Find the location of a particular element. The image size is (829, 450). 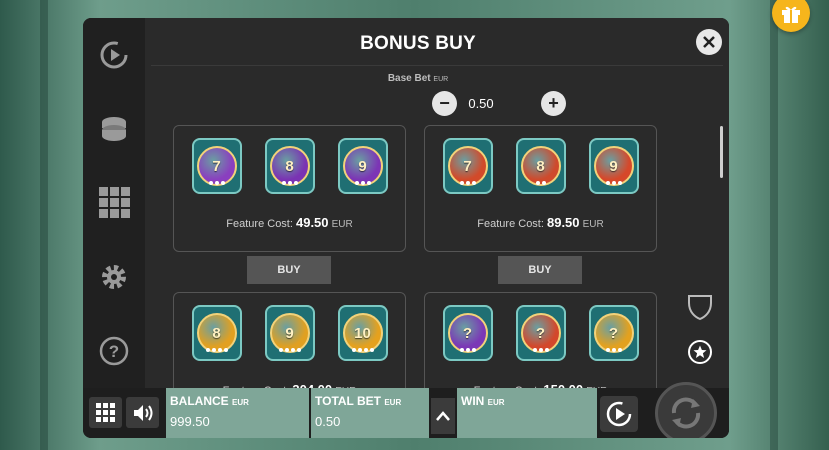

base-bet-currency: EUR is located at coordinates (441, 79).